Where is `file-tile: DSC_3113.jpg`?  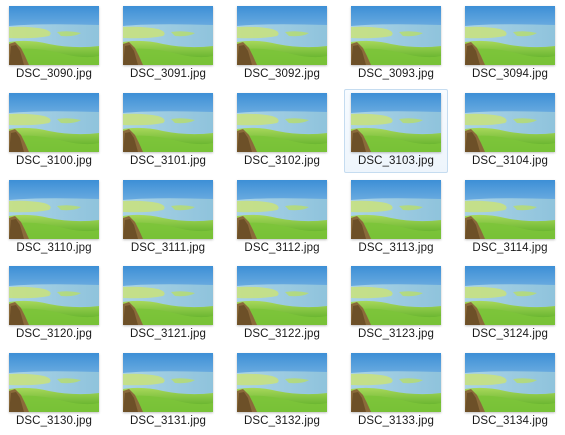
file-tile: DSC_3113.jpg is located at coordinates (396, 220).